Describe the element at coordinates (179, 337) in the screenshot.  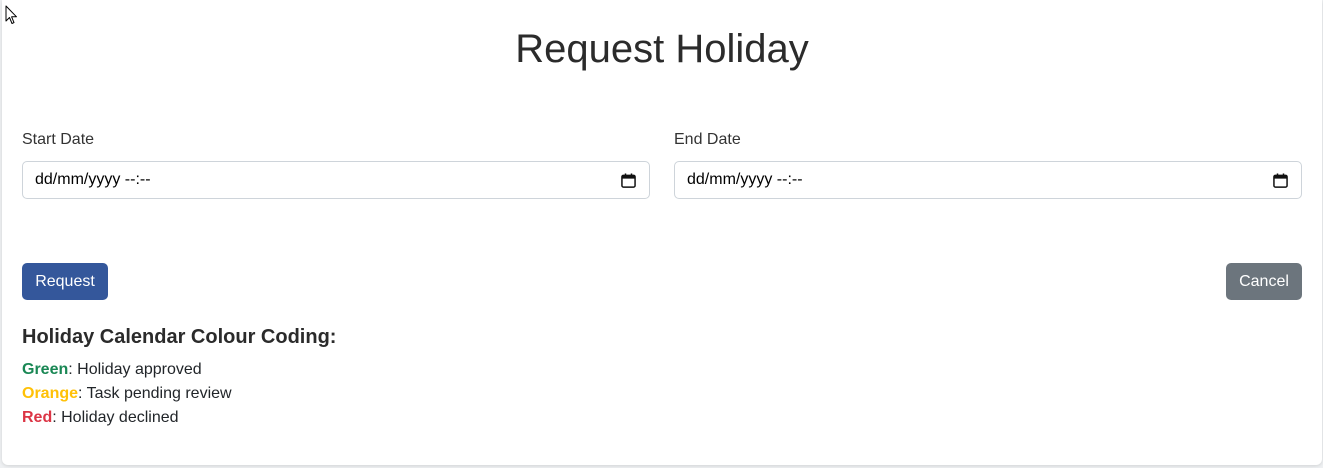
I see `legend-title: Holiday Calendar Colour Coding:` at that location.